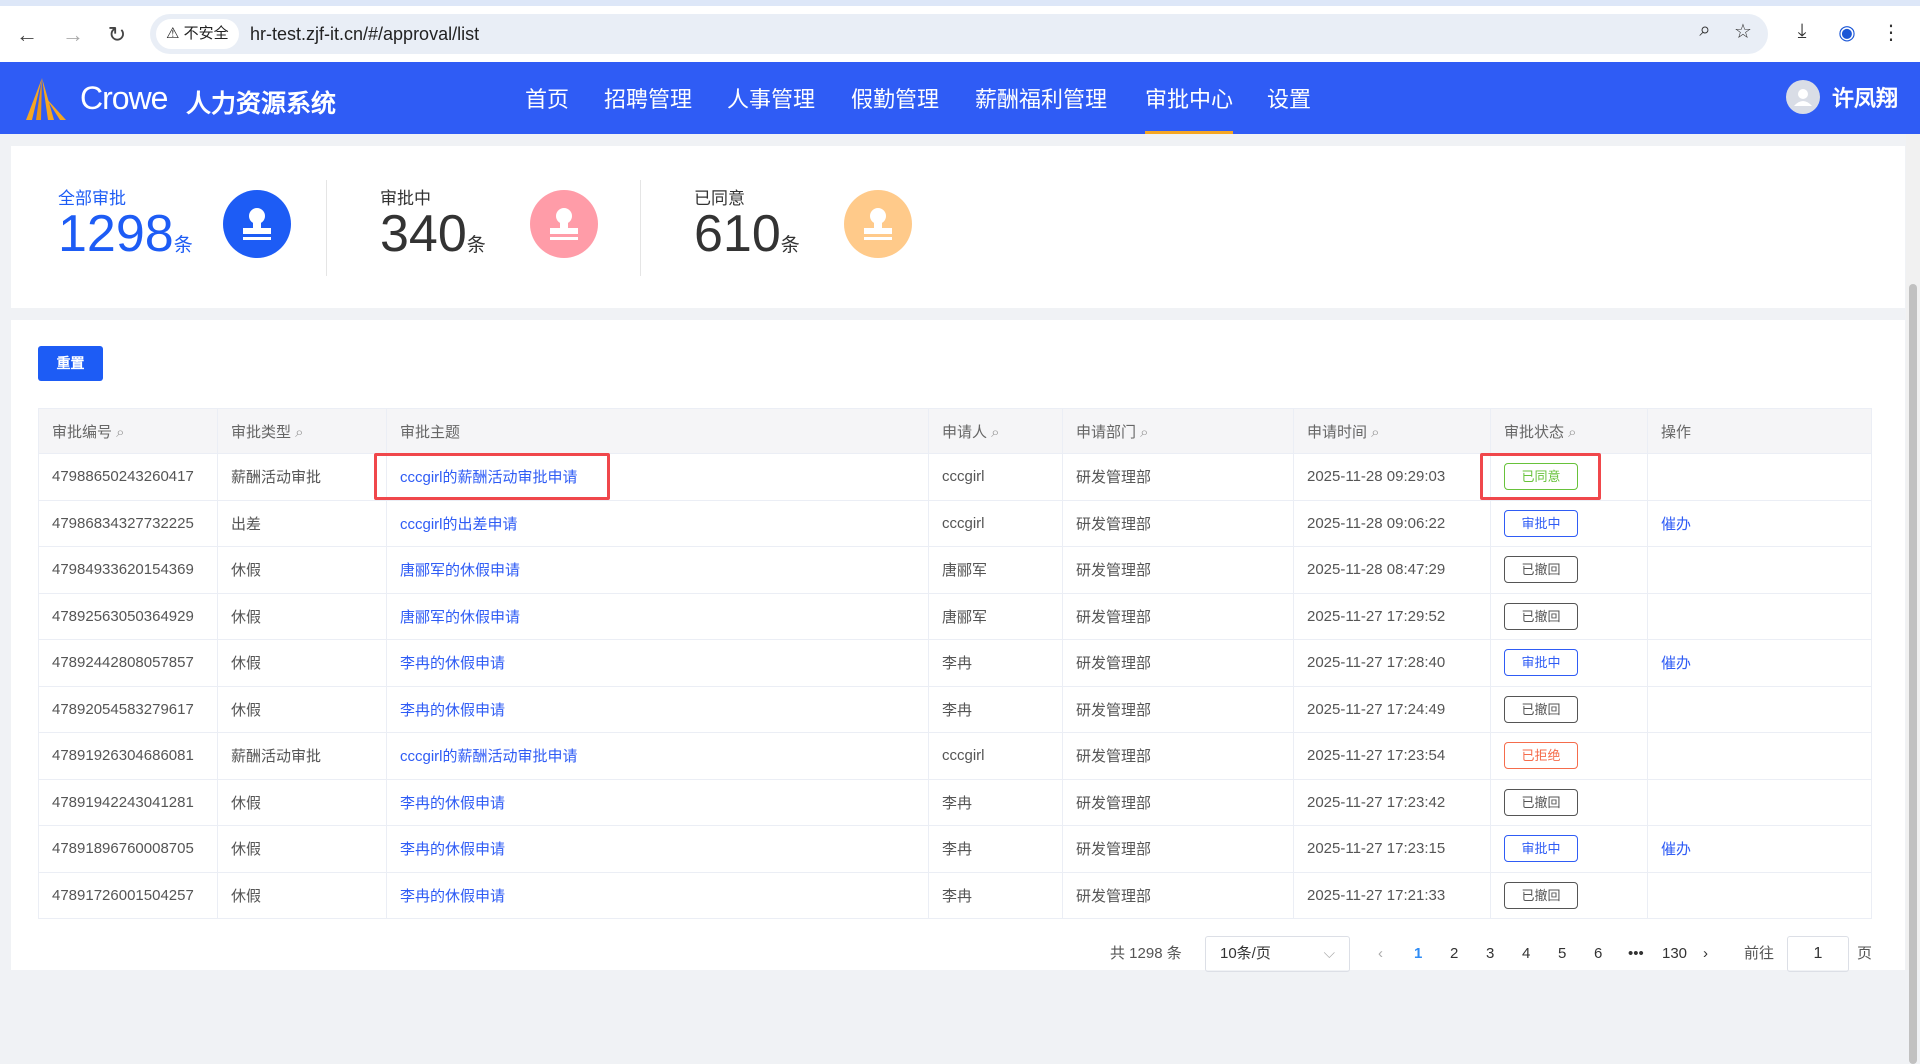 The image size is (1920, 1064). I want to click on nav-recruitment: 招聘管理, so click(648, 108).